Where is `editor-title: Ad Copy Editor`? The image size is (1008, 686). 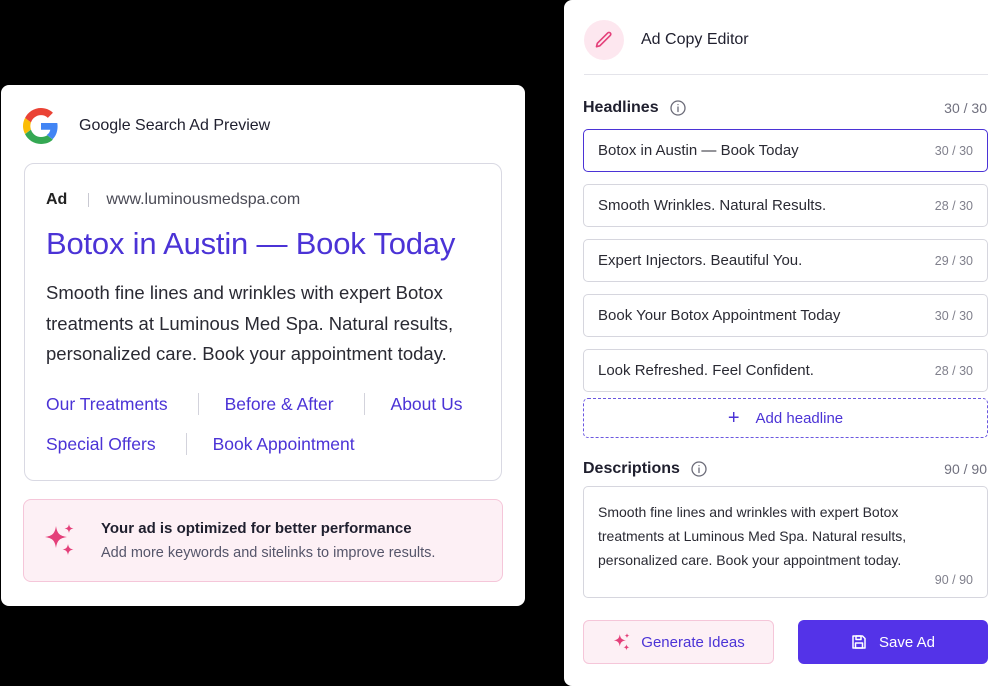 editor-title: Ad Copy Editor is located at coordinates (695, 39).